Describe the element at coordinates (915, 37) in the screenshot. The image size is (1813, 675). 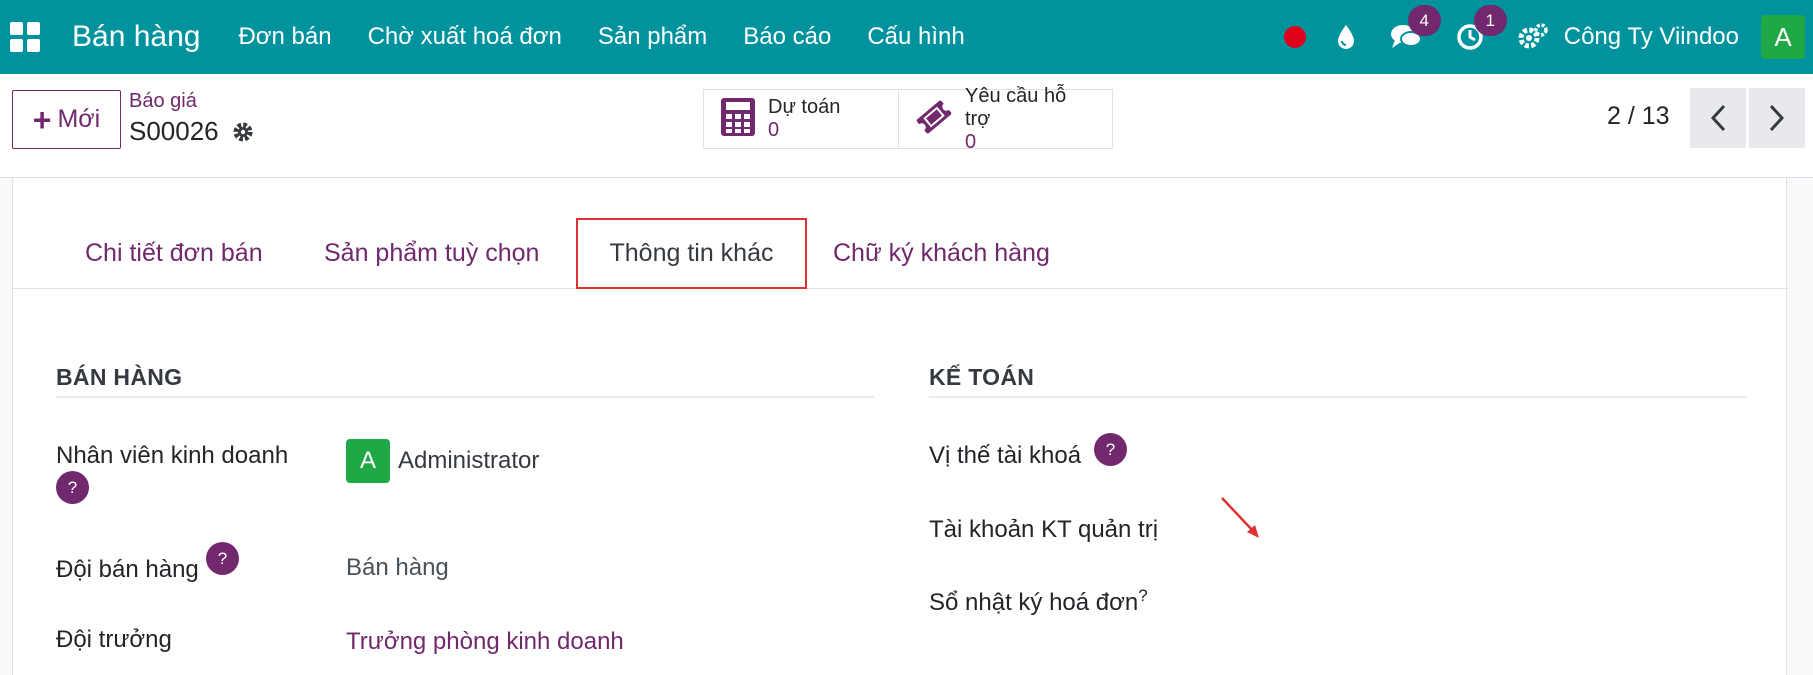
I see `menu-item-configuration: Cấu hình` at that location.